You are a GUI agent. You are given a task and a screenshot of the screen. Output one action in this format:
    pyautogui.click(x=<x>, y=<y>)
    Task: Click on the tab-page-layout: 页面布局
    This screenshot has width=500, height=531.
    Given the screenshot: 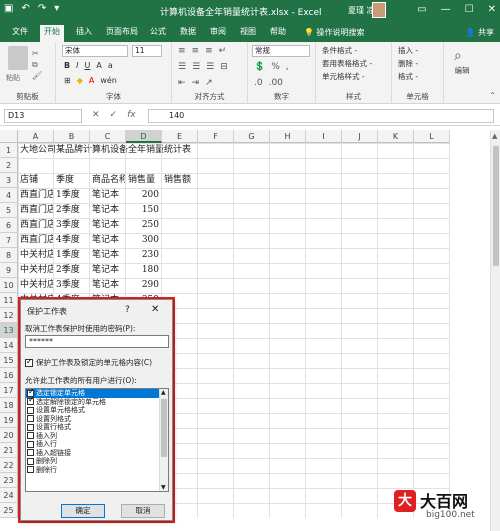 What is the action you would take?
    pyautogui.click(x=122, y=33)
    